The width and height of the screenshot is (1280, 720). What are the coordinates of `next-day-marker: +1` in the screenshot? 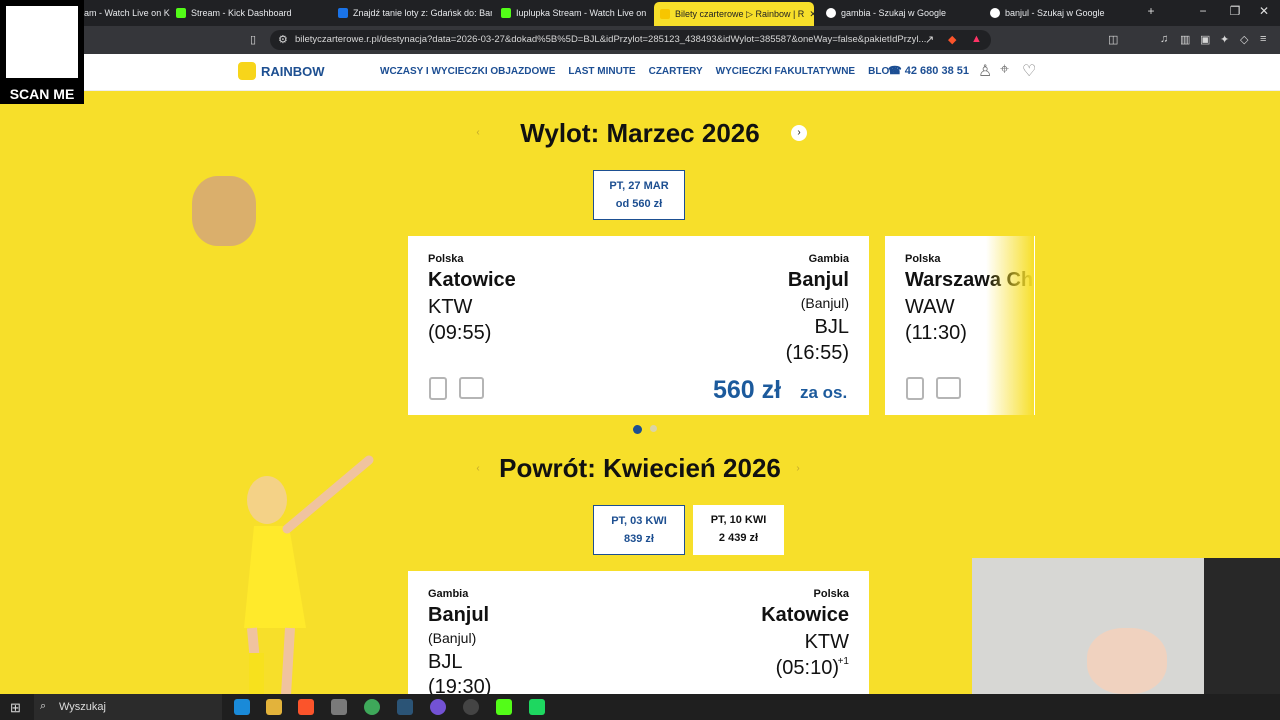 It's located at (843, 661).